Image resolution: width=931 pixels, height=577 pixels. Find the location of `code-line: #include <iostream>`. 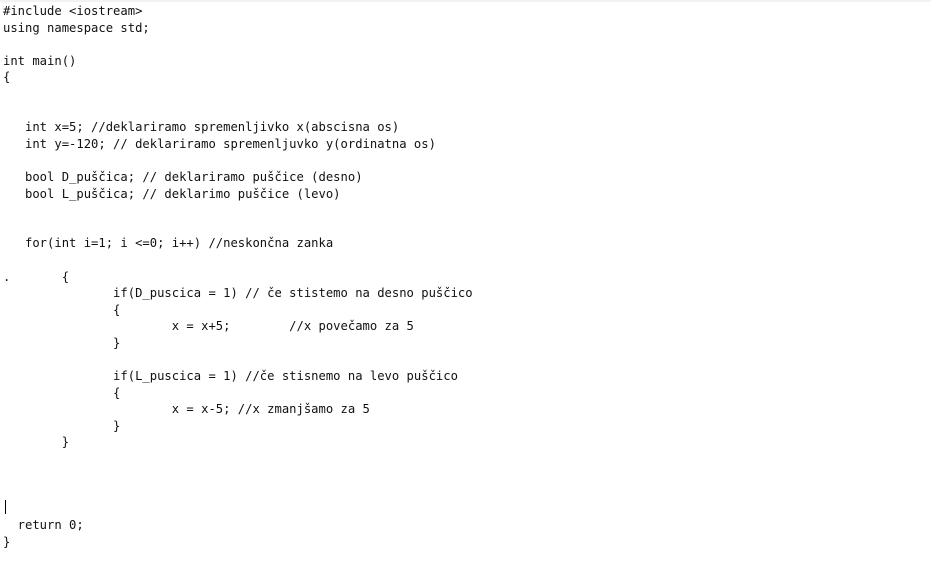

code-line: #include <iostream> is located at coordinates (73, 11).